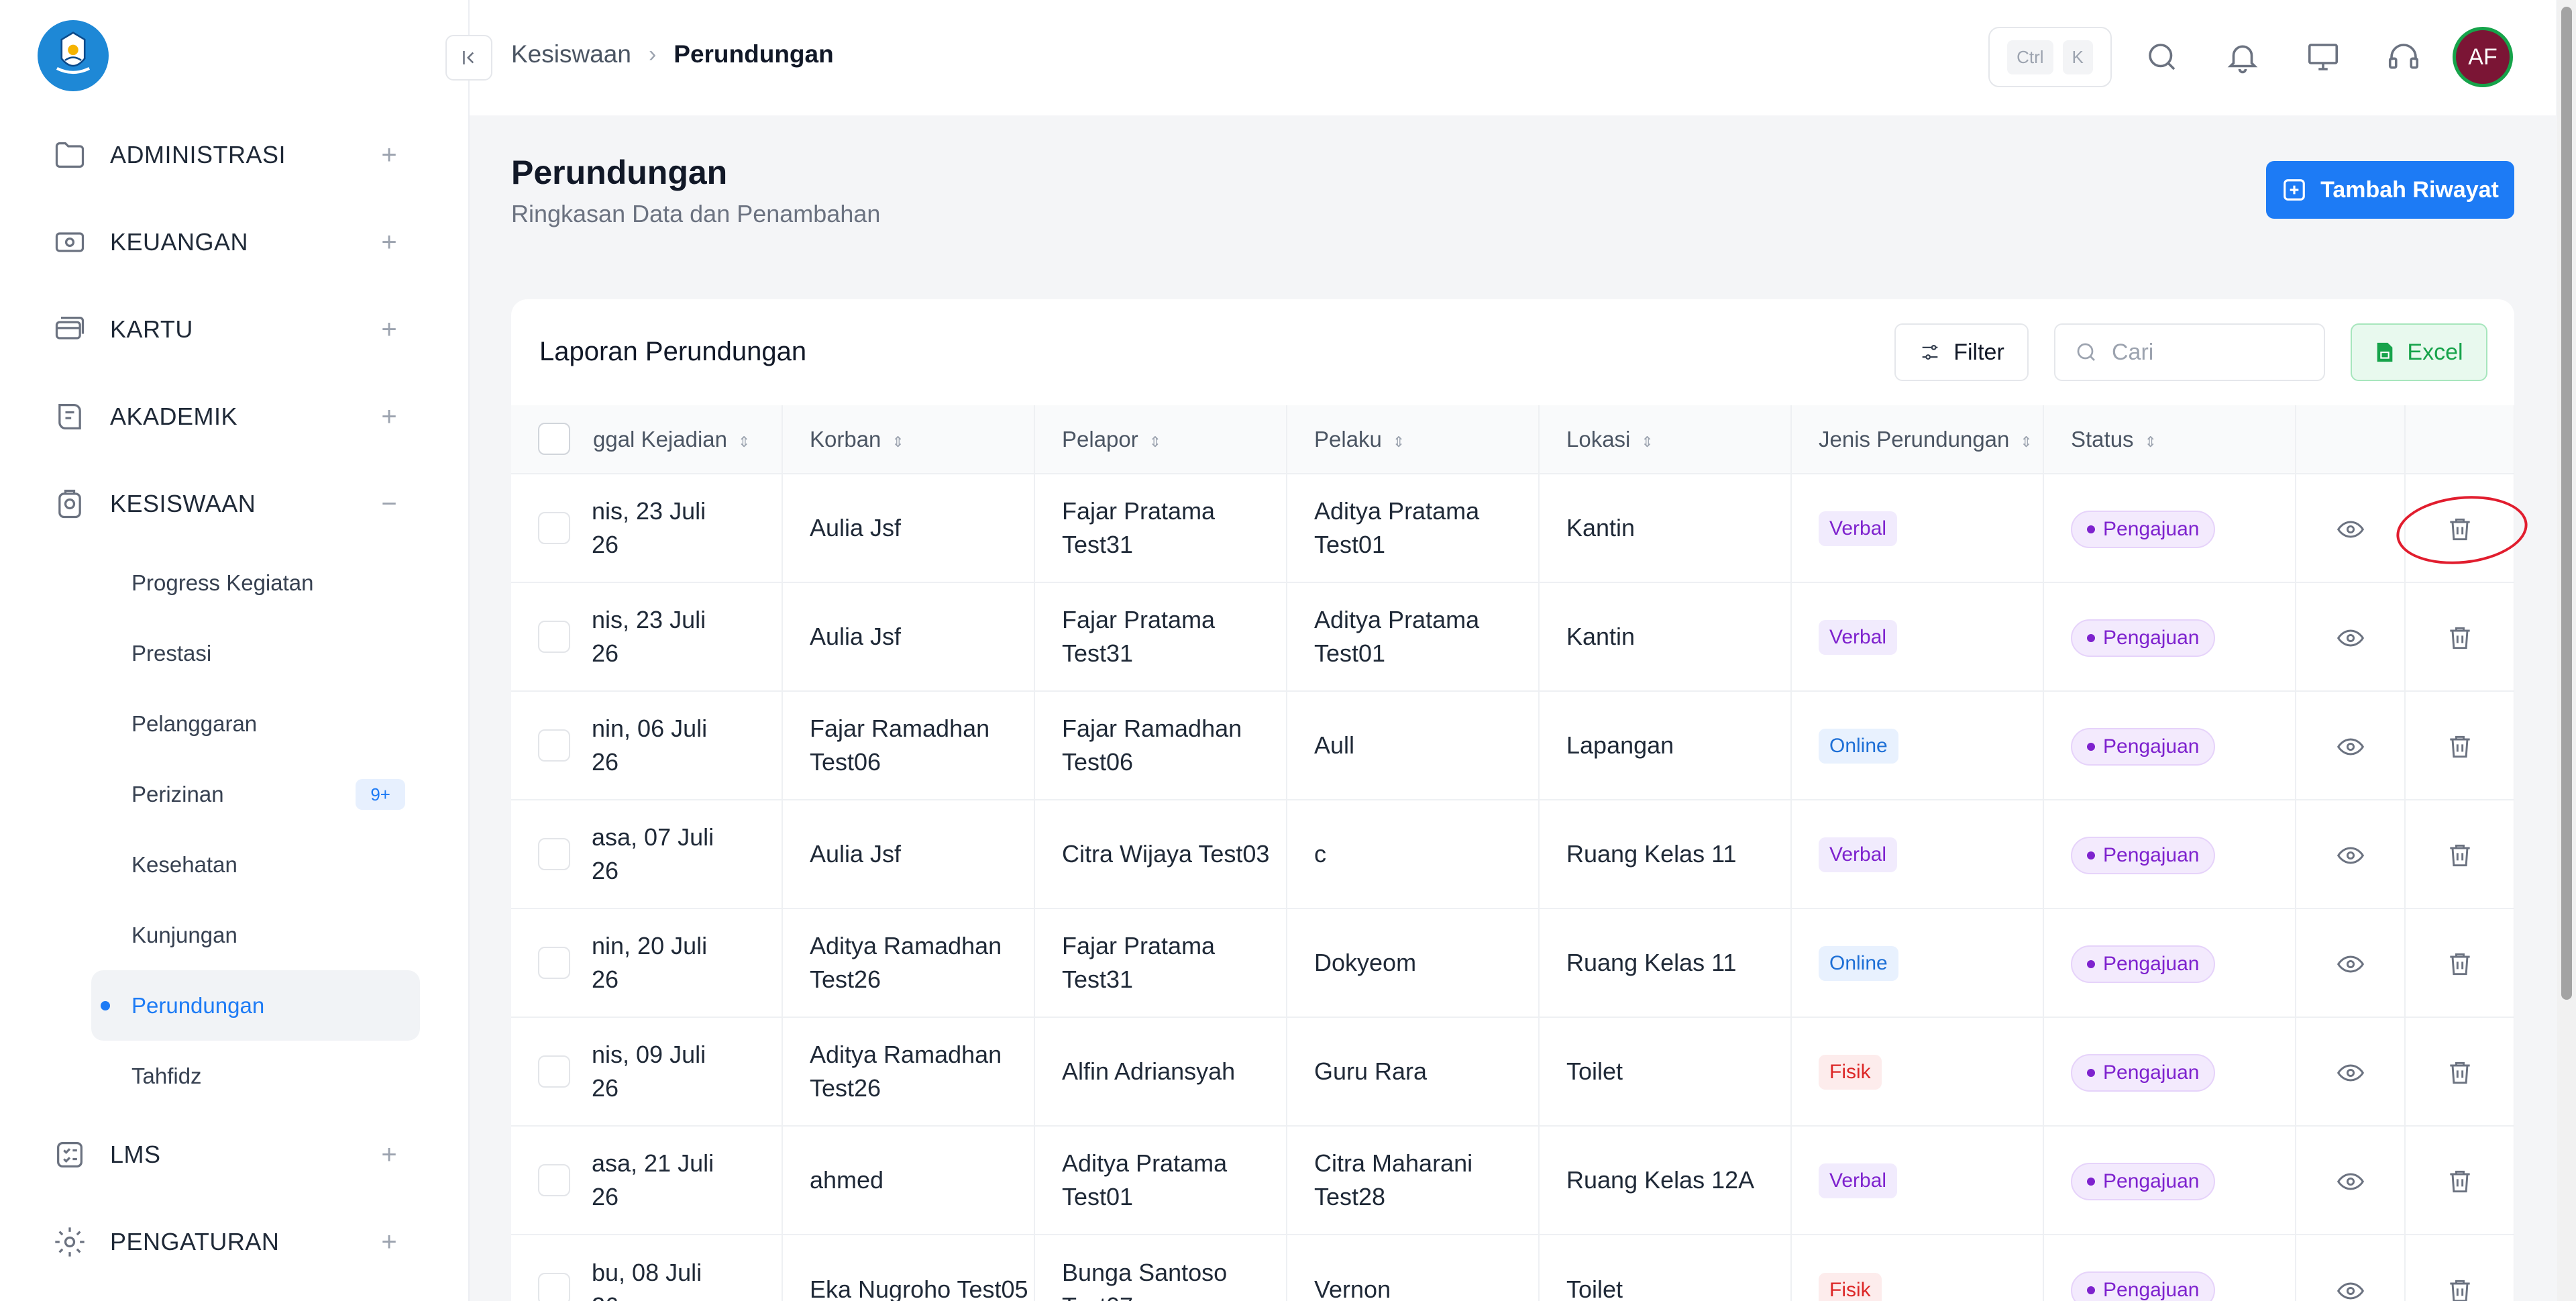  I want to click on breadcrumb-kesiswaan: Kesiswaan, so click(571, 54).